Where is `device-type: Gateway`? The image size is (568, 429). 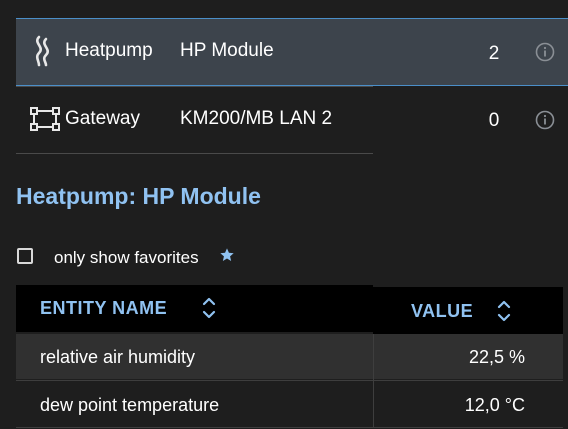 device-type: Gateway is located at coordinates (102, 118).